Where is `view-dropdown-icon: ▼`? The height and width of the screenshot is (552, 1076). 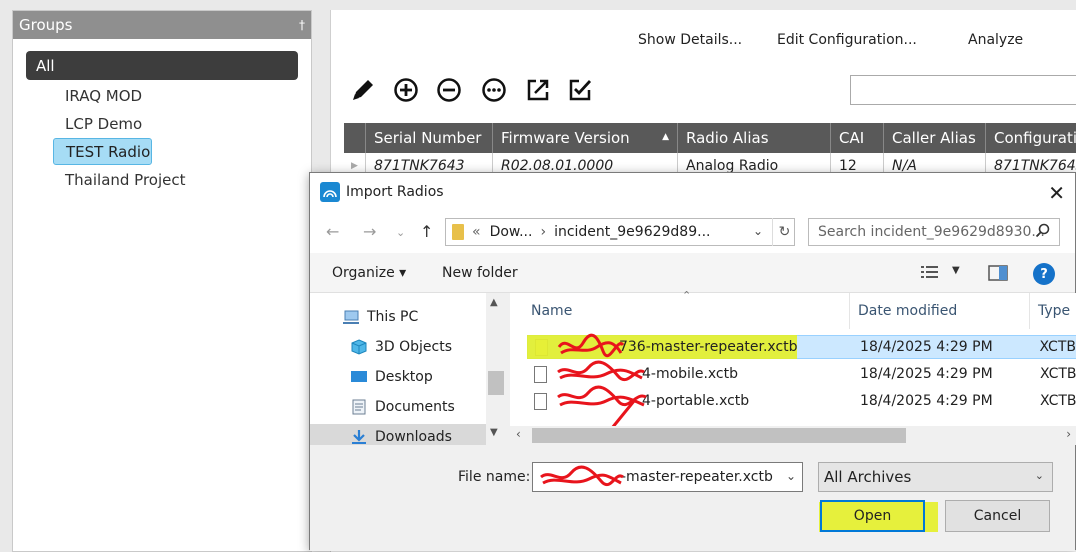
view-dropdown-icon: ▼ is located at coordinates (956, 270).